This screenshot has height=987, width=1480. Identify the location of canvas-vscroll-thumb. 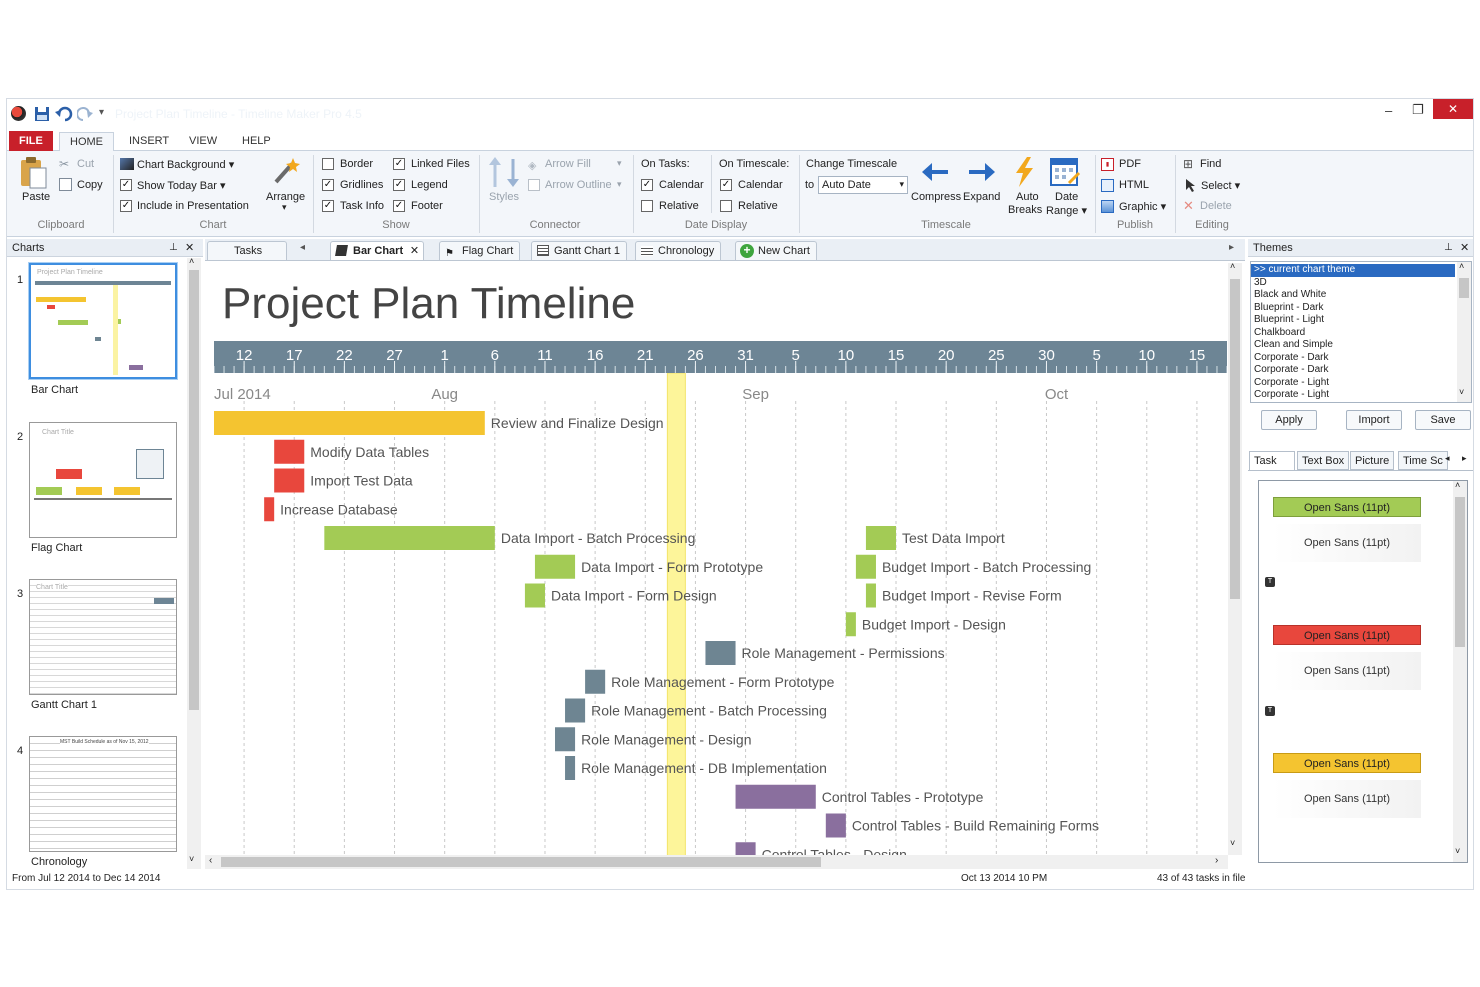
(1235, 439).